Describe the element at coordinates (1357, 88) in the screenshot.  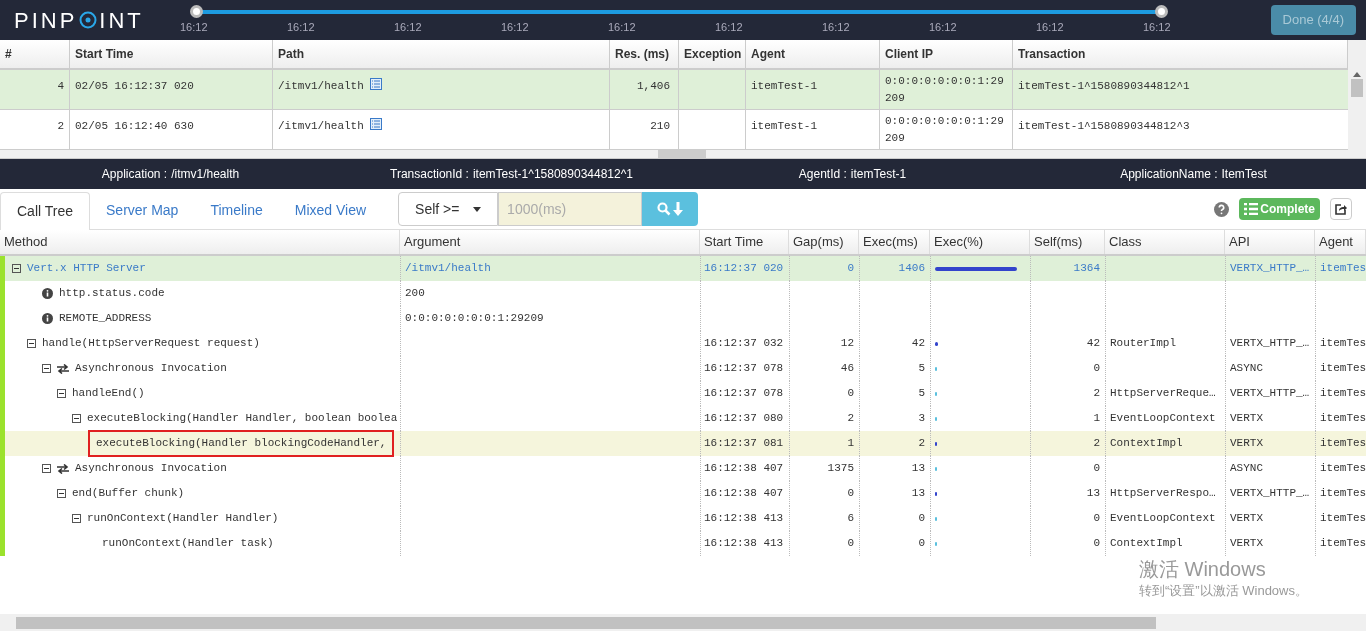
I see `scroll-thumb` at that location.